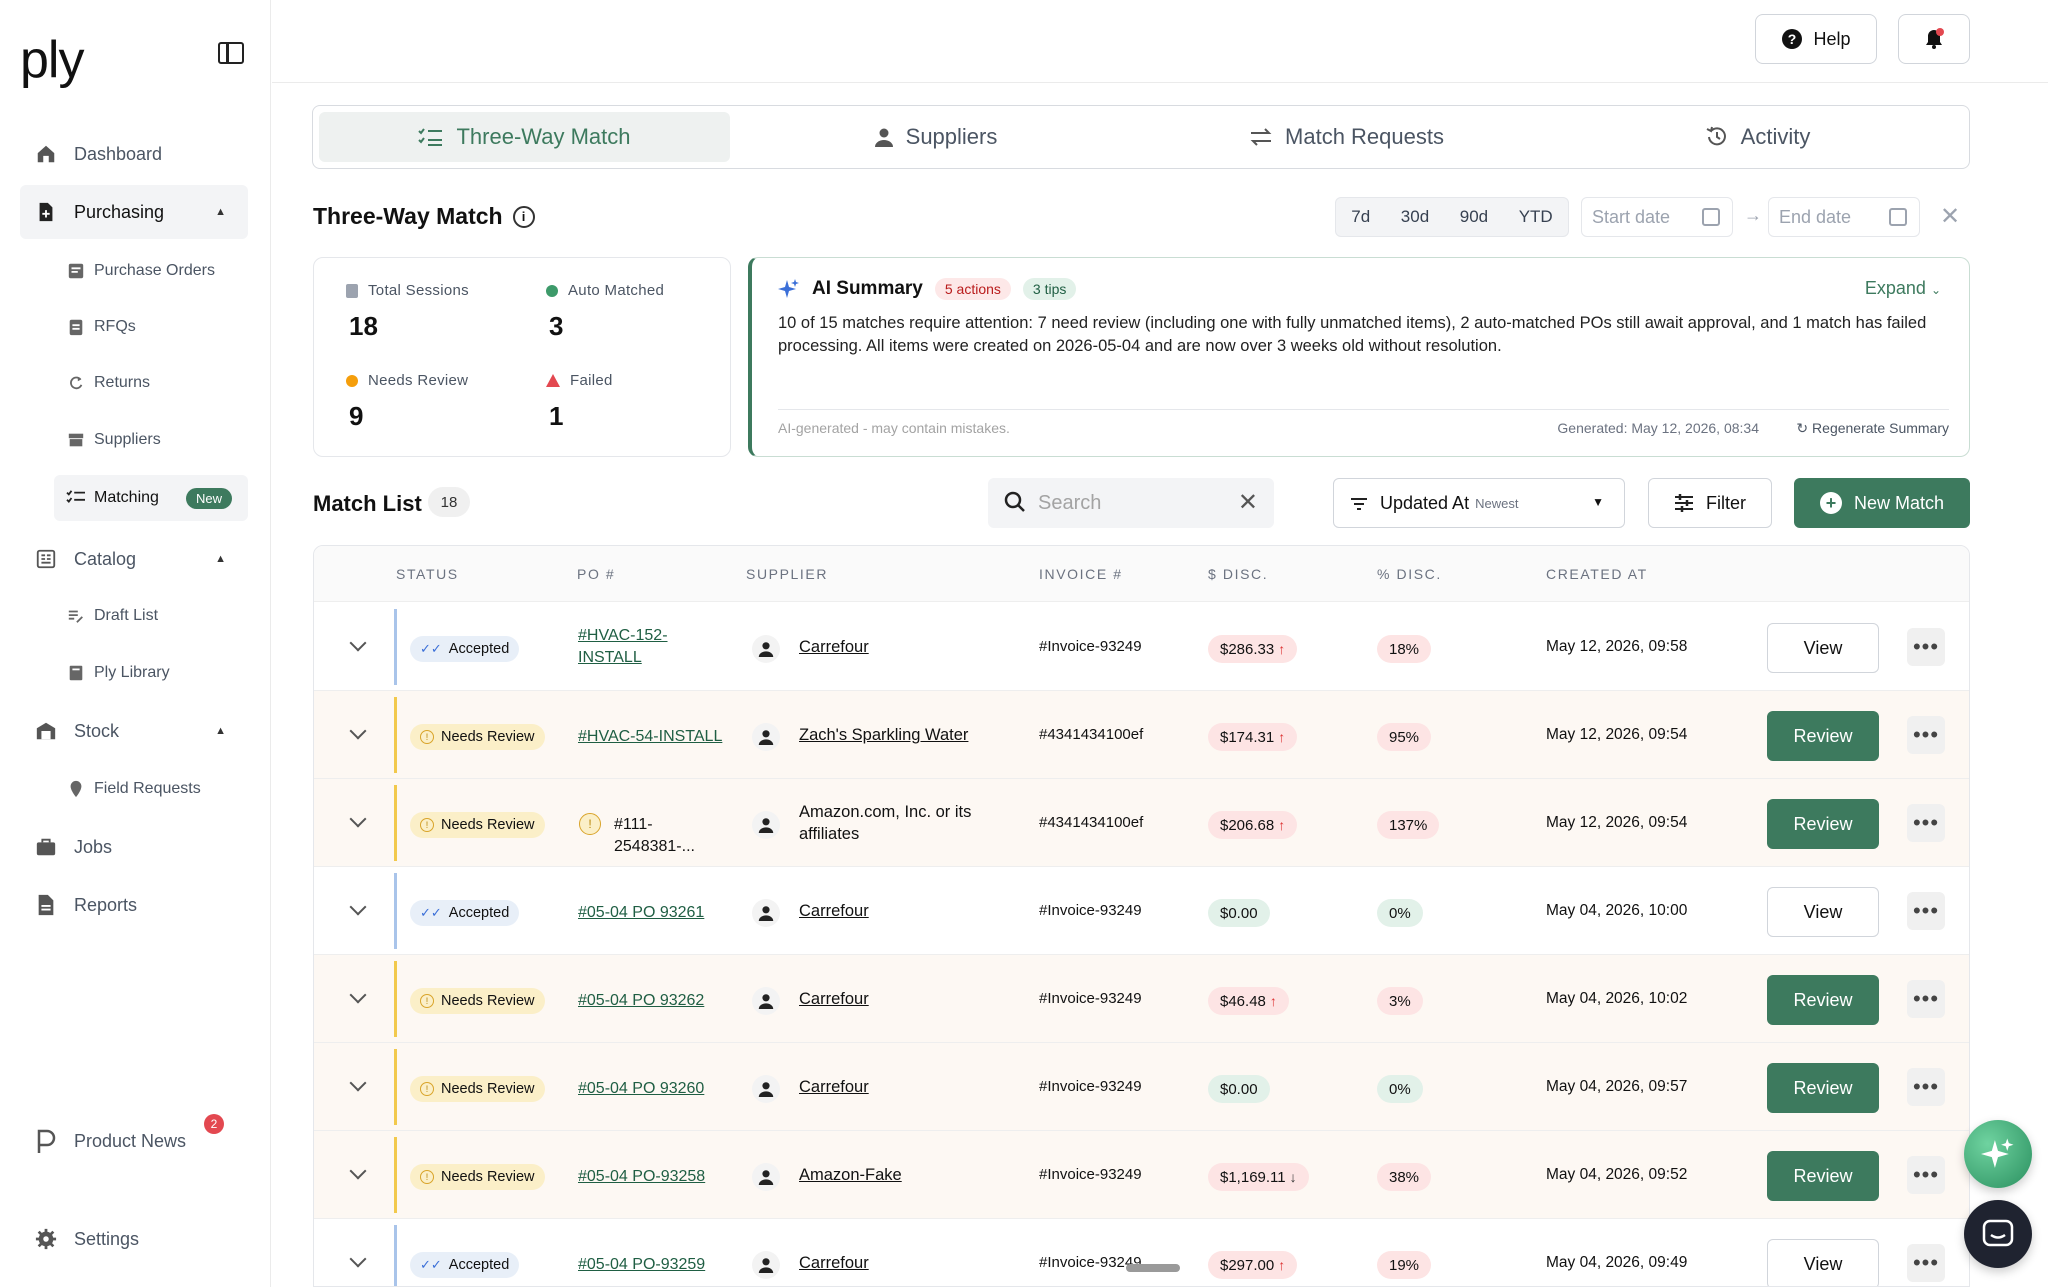 Image resolution: width=2048 pixels, height=1287 pixels. What do you see at coordinates (134, 847) in the screenshot?
I see `sidebar-item-jobs: Jobs` at bounding box center [134, 847].